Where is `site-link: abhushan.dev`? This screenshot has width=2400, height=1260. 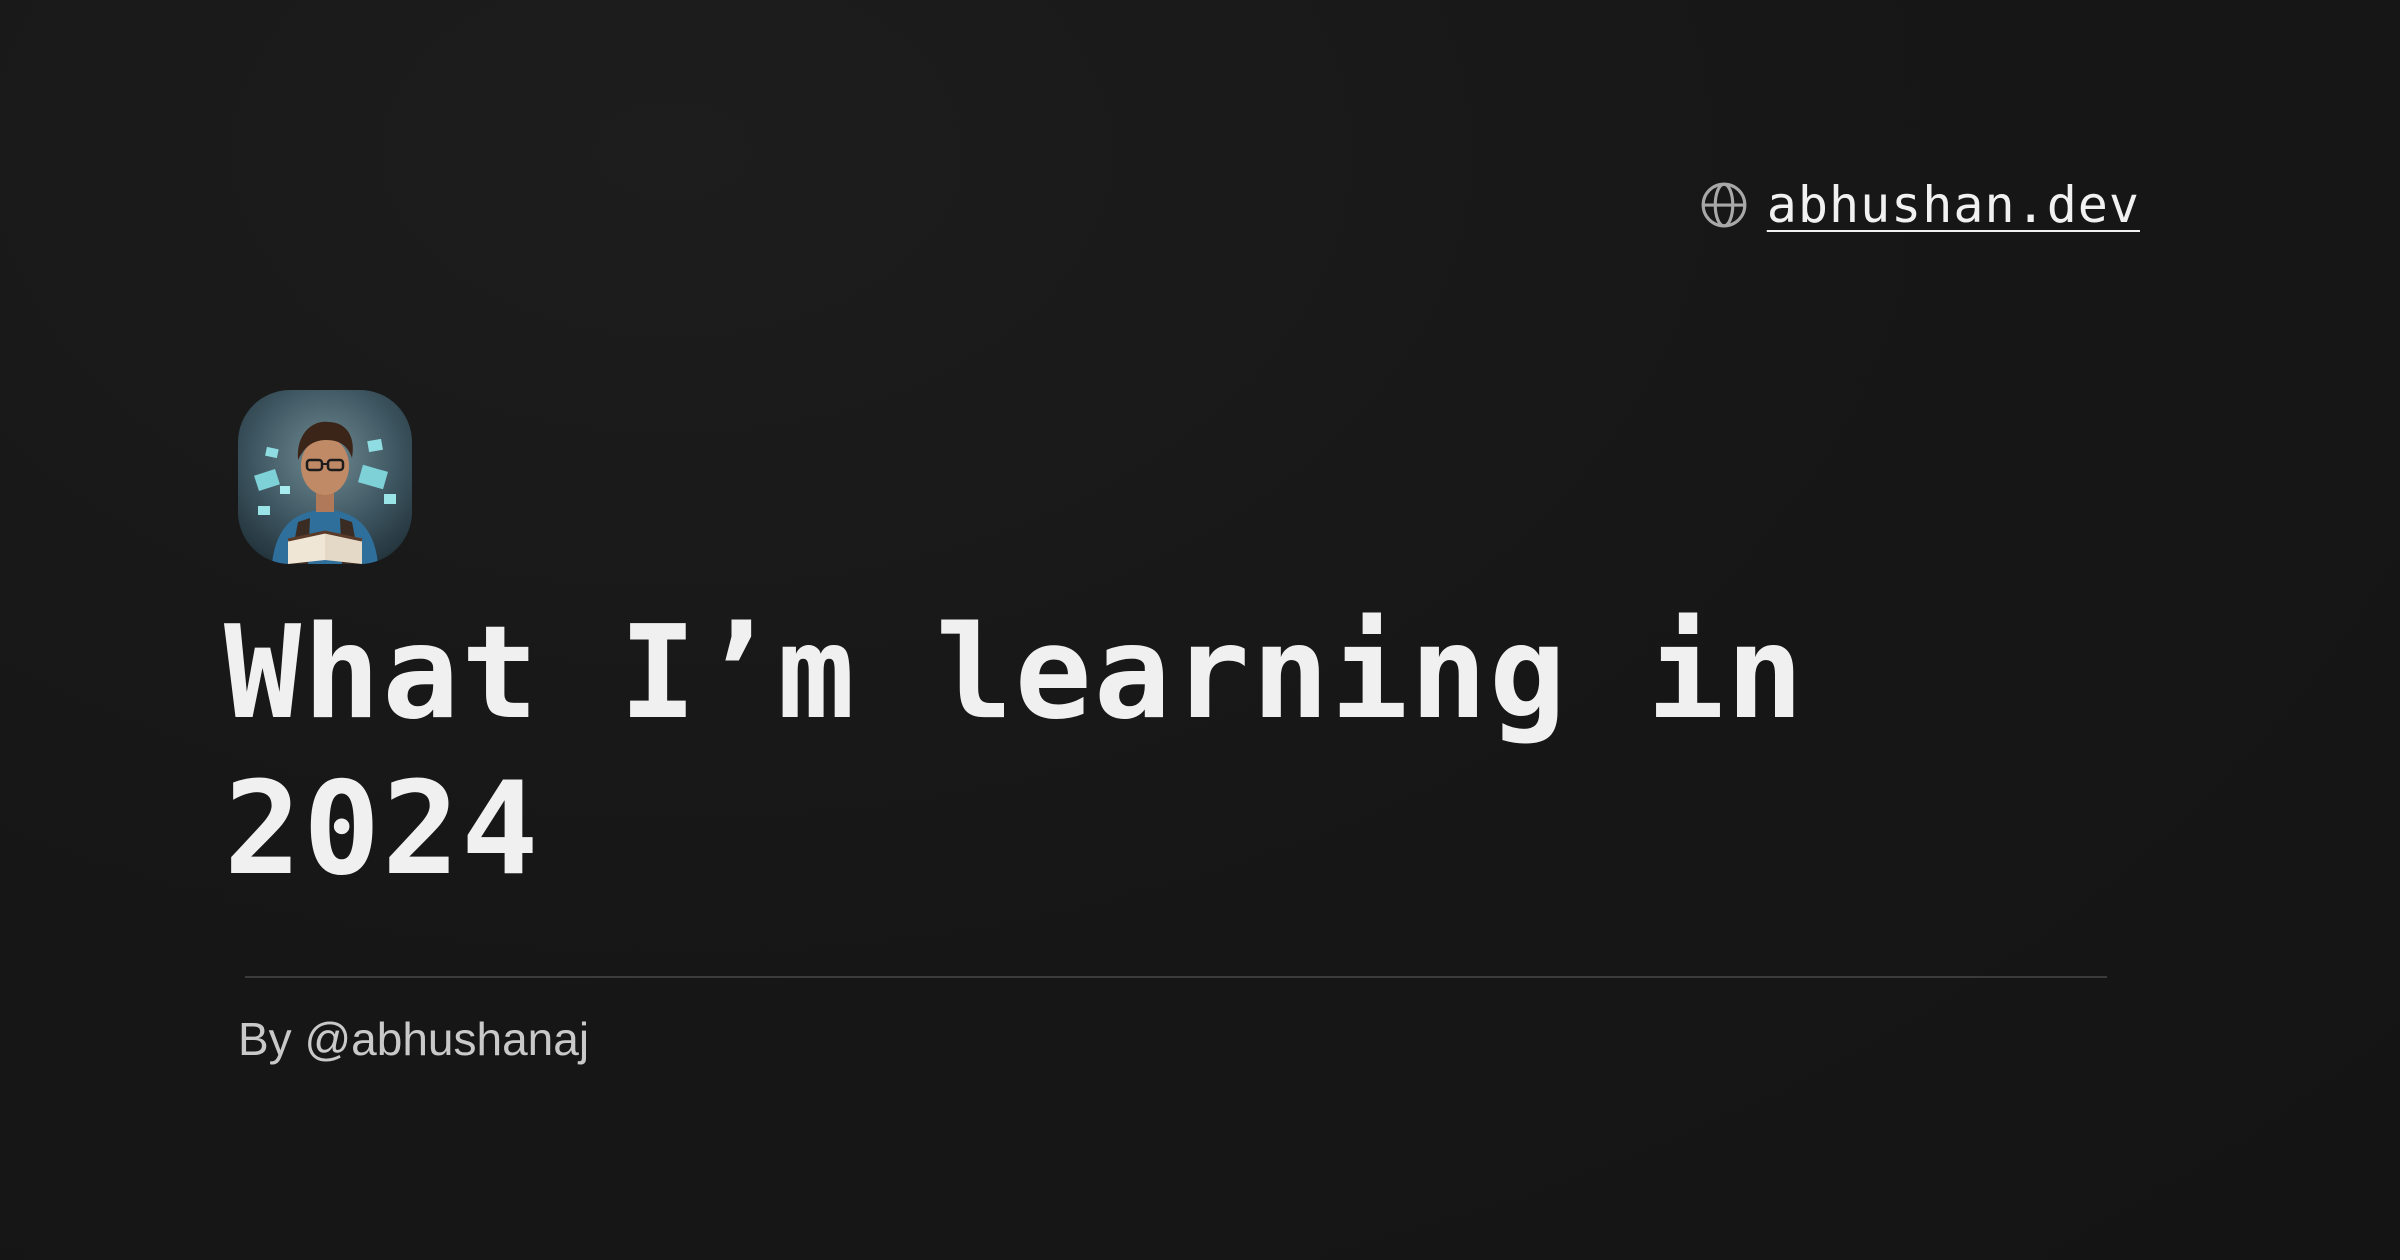
site-link: abhushan.dev is located at coordinates (1919, 205).